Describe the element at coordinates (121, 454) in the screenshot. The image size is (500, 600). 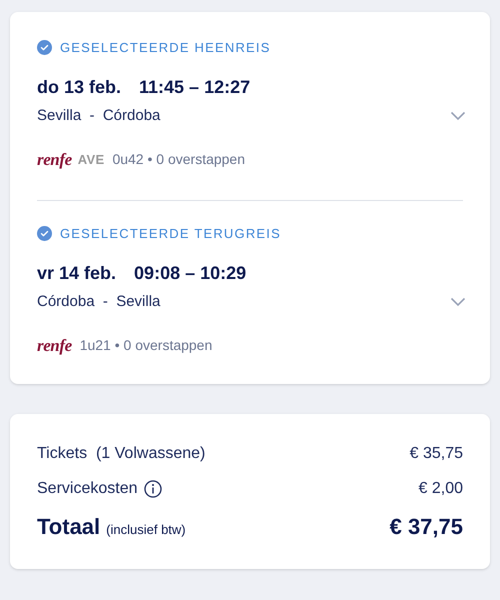
I see `price-label: Tickets (1 Volwassene)` at that location.